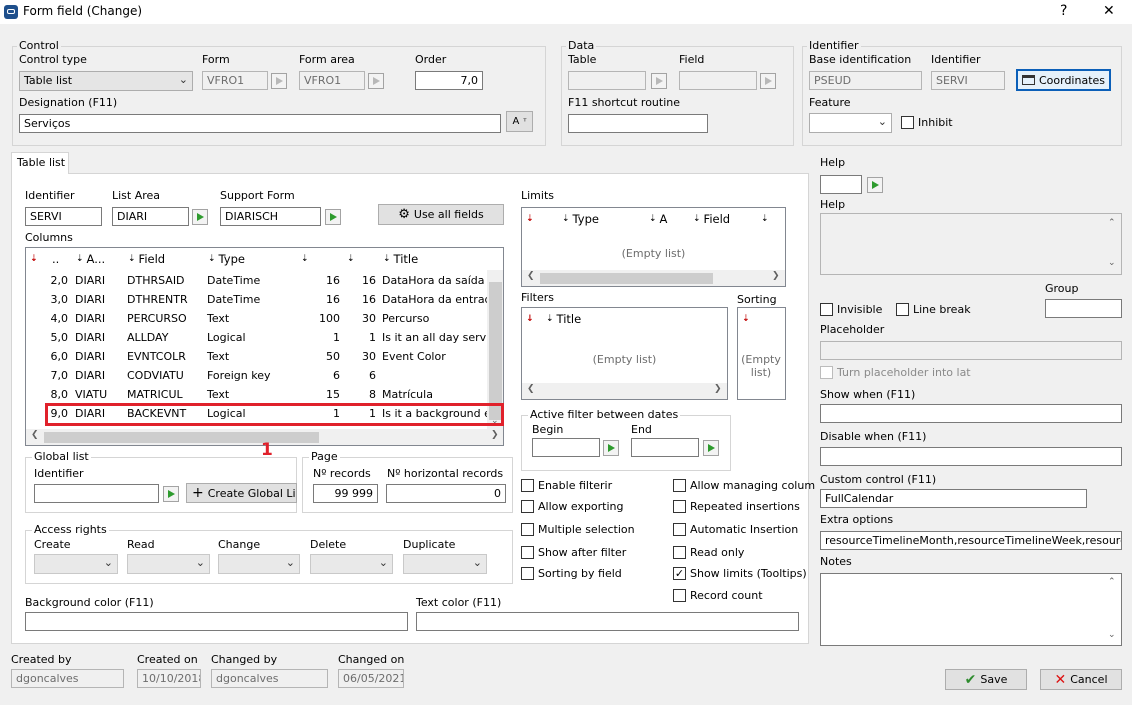  Describe the element at coordinates (571, 573) in the screenshot. I see `option-checkbox: Sorting by field` at that location.